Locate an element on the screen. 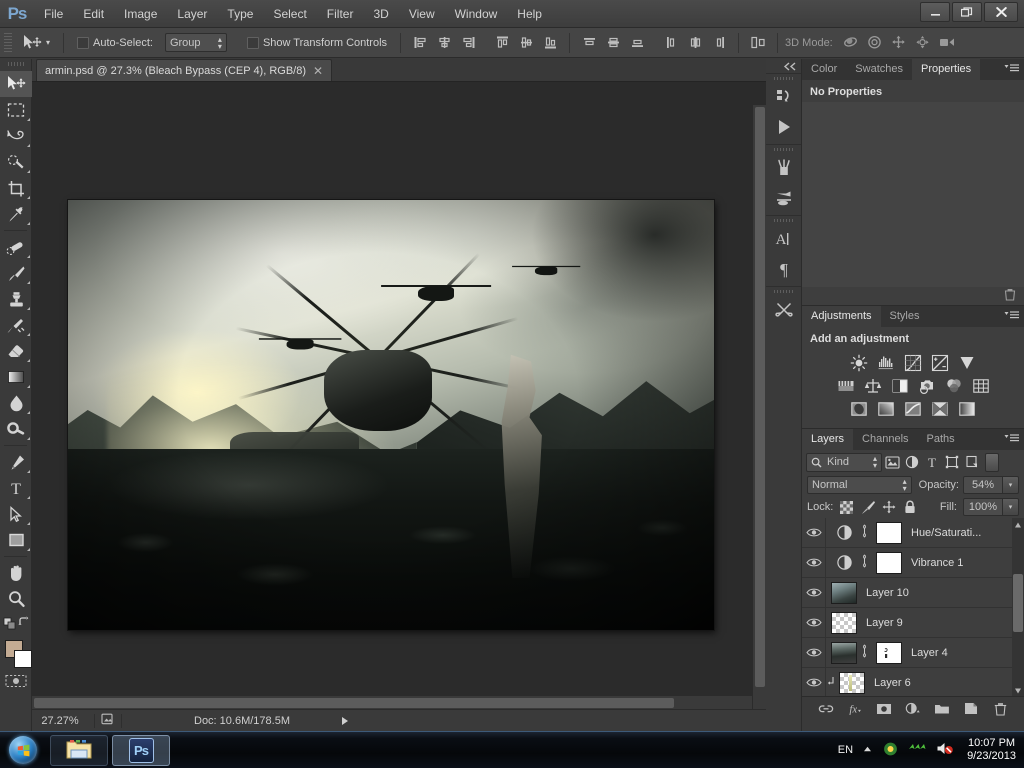 Image resolution: width=1024 pixels, height=768 pixels. canvas-vertical-scroll-thumb is located at coordinates (760, 397).